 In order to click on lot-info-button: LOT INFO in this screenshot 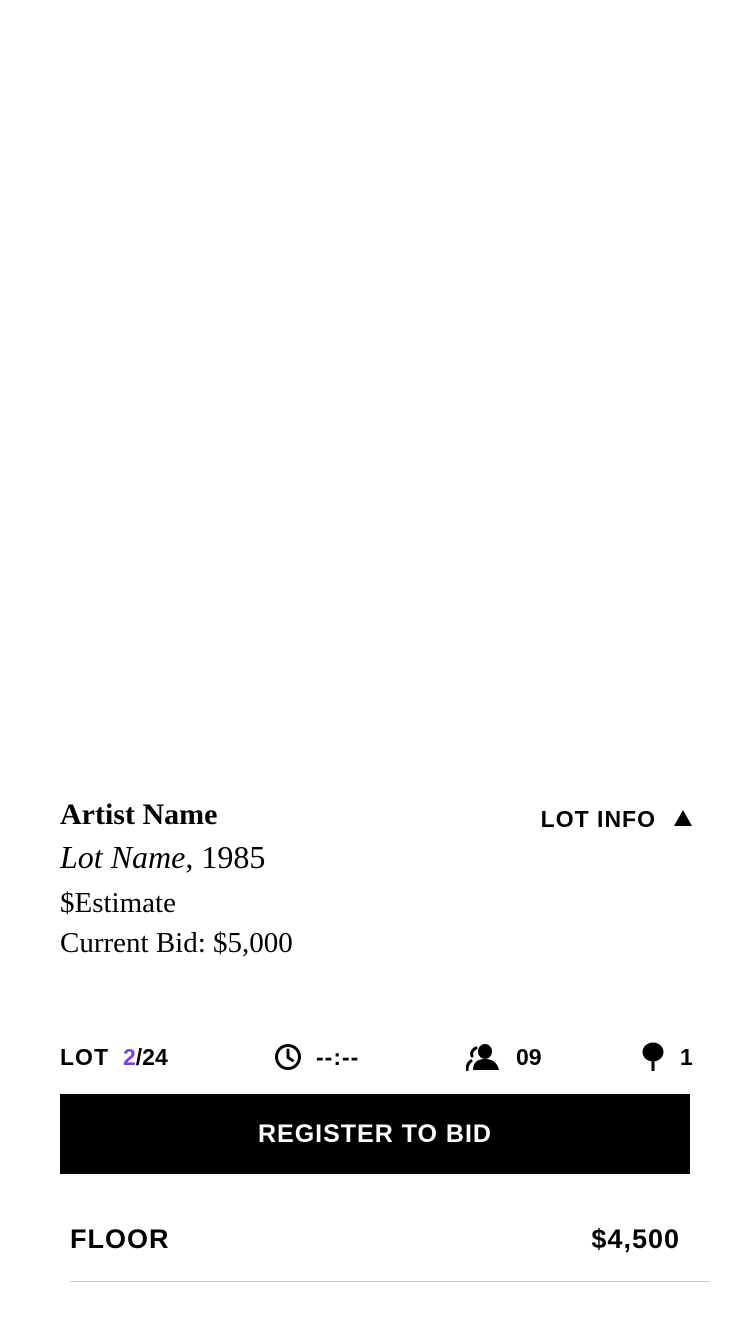, I will do `click(616, 819)`.